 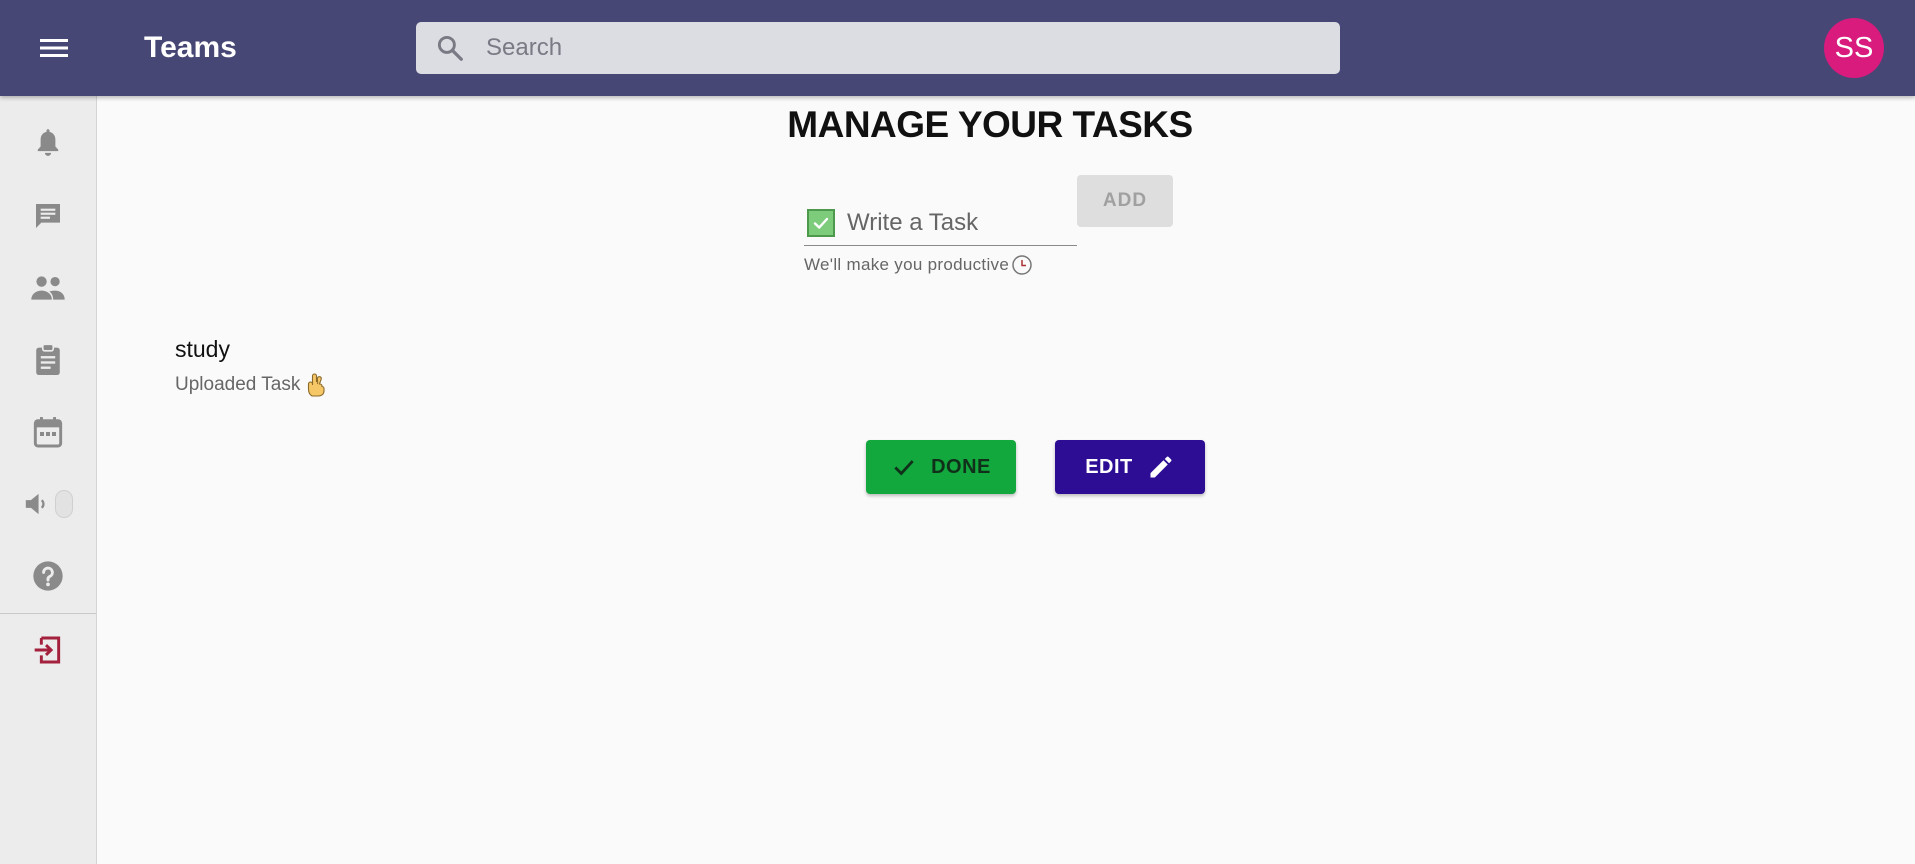 What do you see at coordinates (1854, 48) in the screenshot?
I see `avatar: SS` at bounding box center [1854, 48].